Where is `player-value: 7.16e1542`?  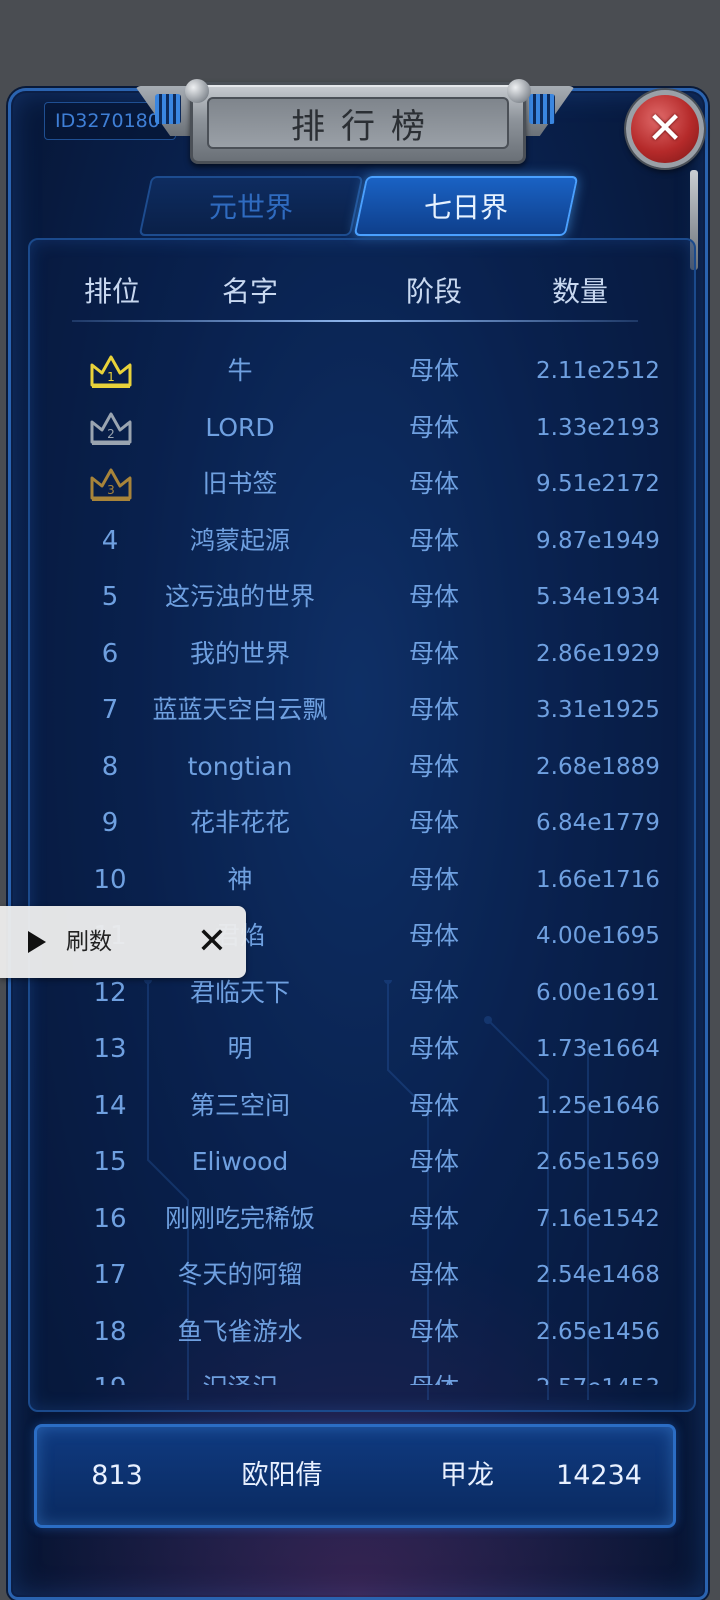
player-value: 7.16e1542 is located at coordinates (598, 1218).